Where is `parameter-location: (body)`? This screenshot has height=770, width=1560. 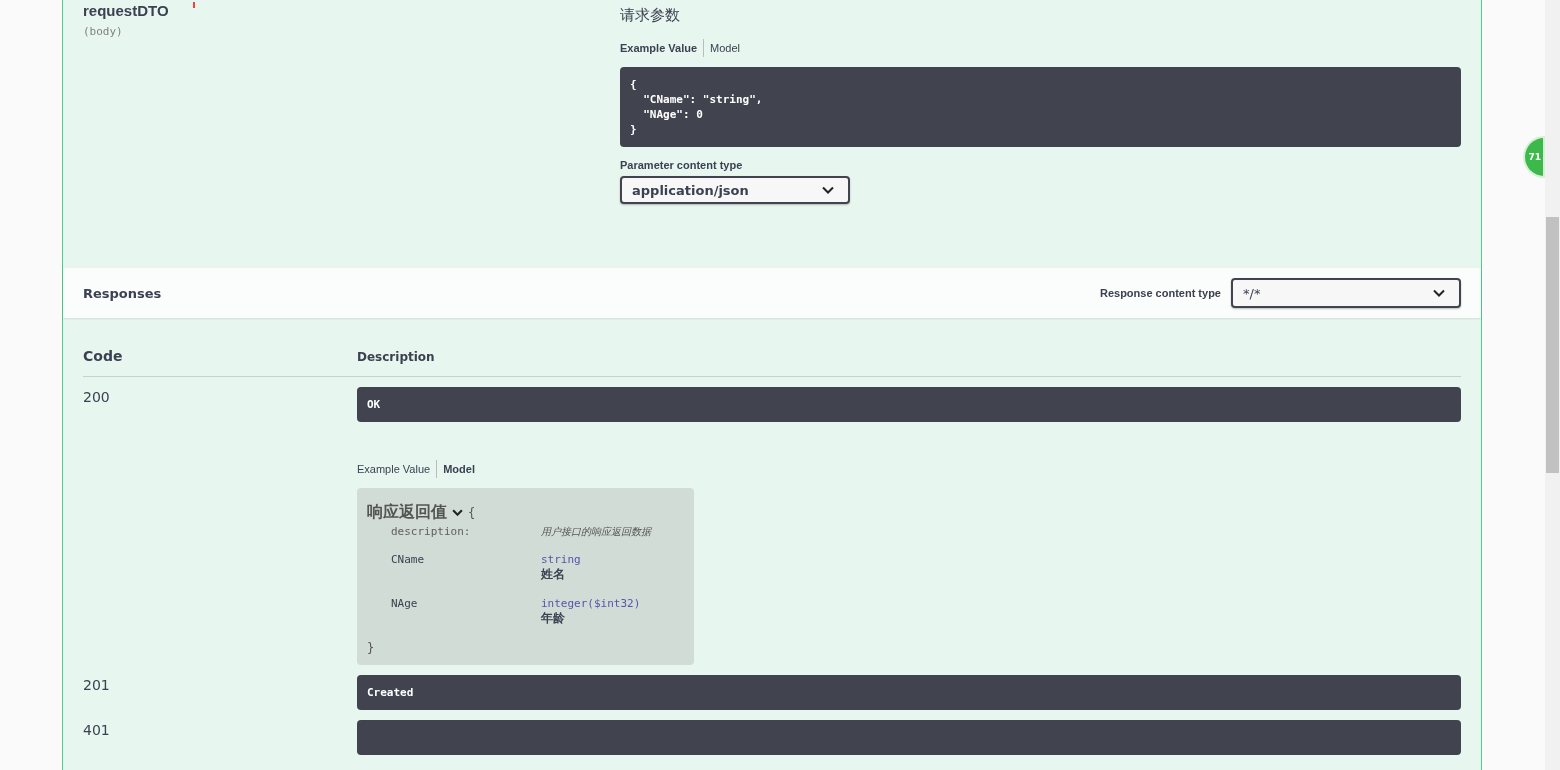
parameter-location: (body) is located at coordinates (103, 31).